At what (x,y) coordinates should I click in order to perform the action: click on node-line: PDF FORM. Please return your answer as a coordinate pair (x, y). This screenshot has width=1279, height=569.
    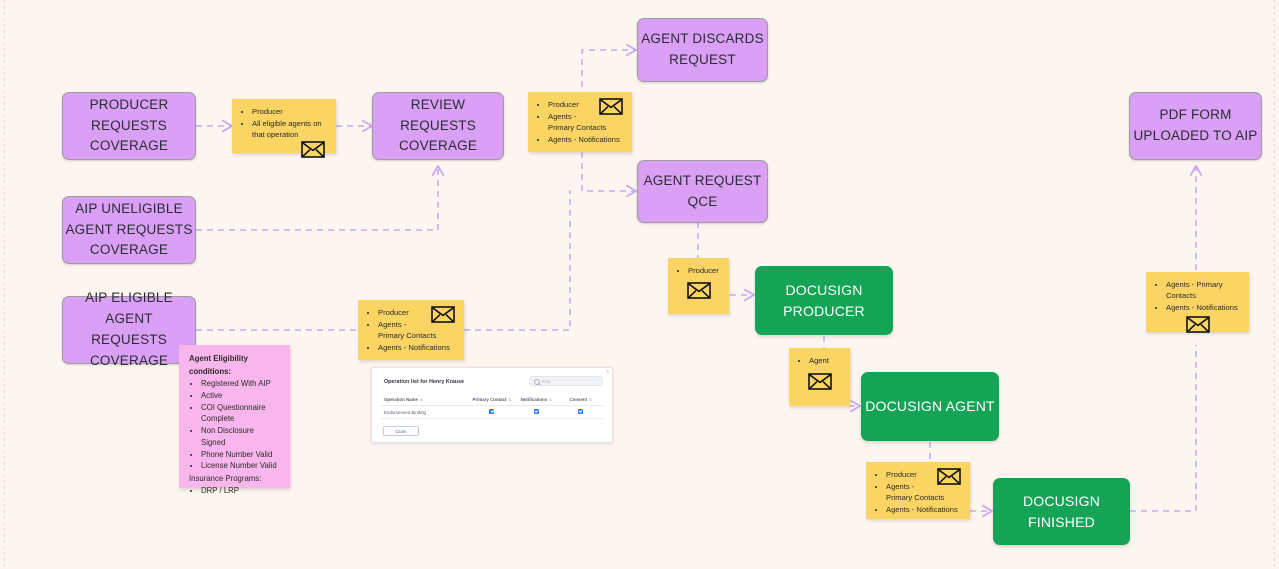
    Looking at the image, I should click on (1195, 115).